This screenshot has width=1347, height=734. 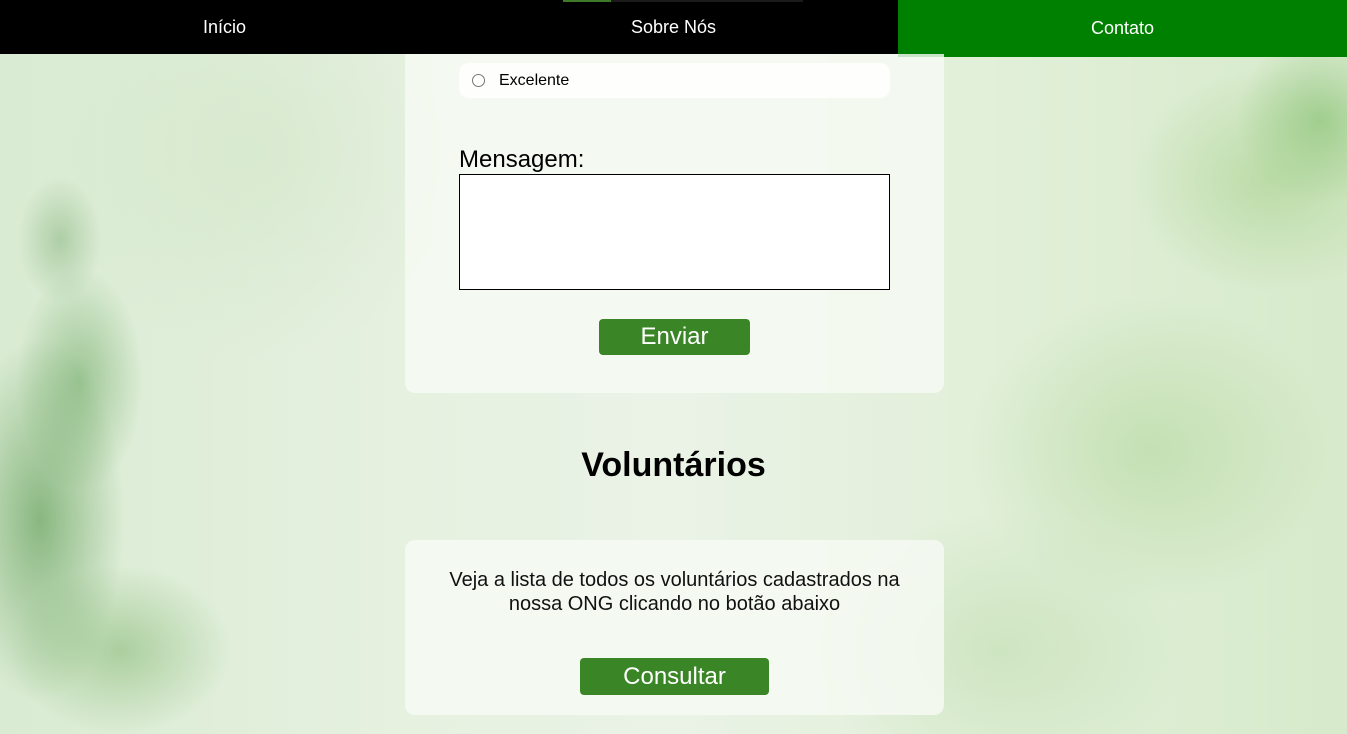 I want to click on consult-button: Consultar, so click(x=674, y=676).